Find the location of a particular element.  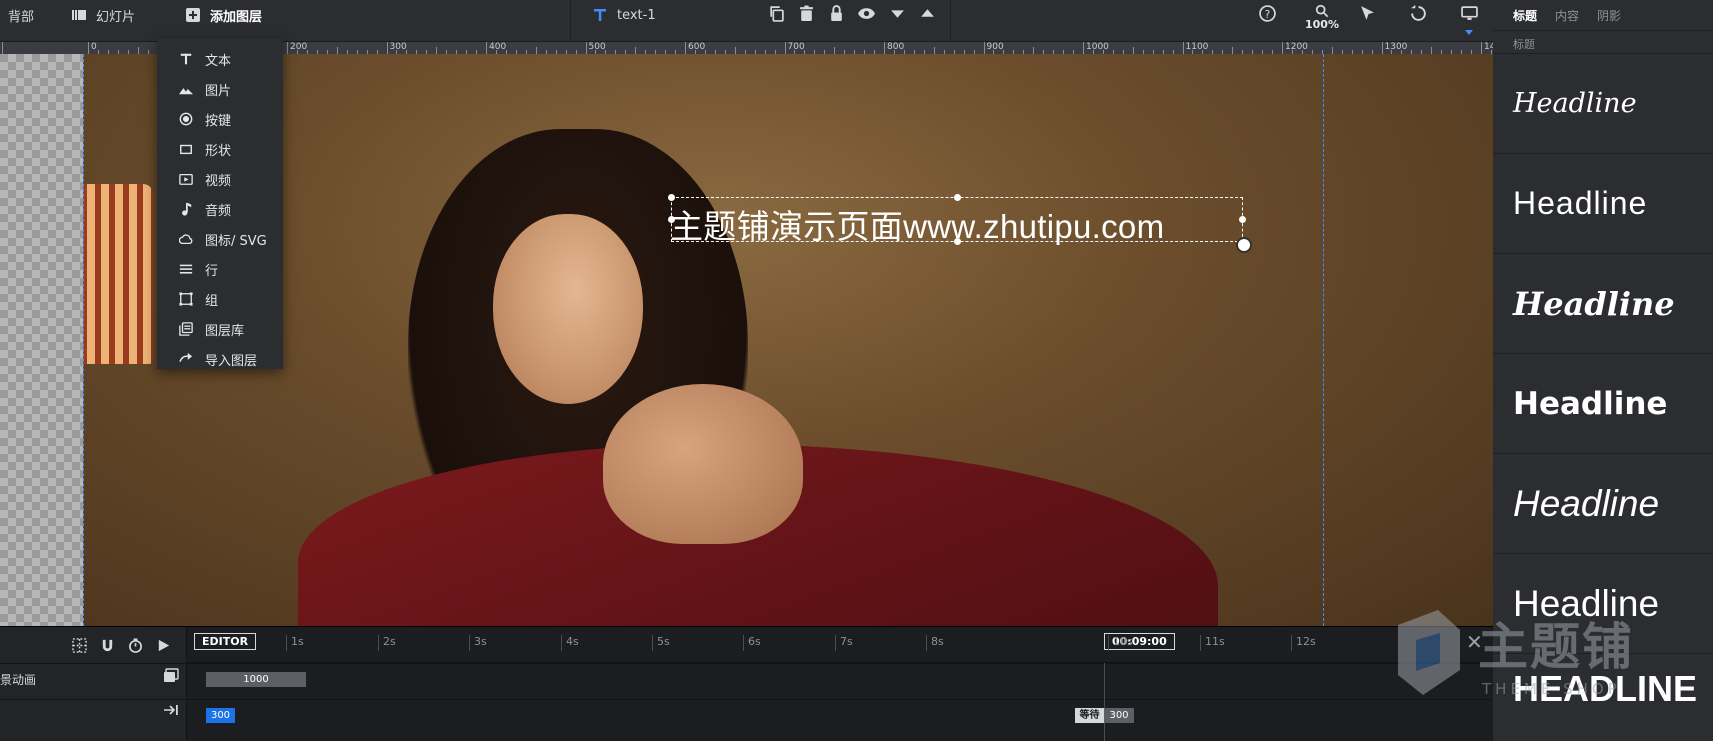

ruler-label: 900 is located at coordinates (995, 47).